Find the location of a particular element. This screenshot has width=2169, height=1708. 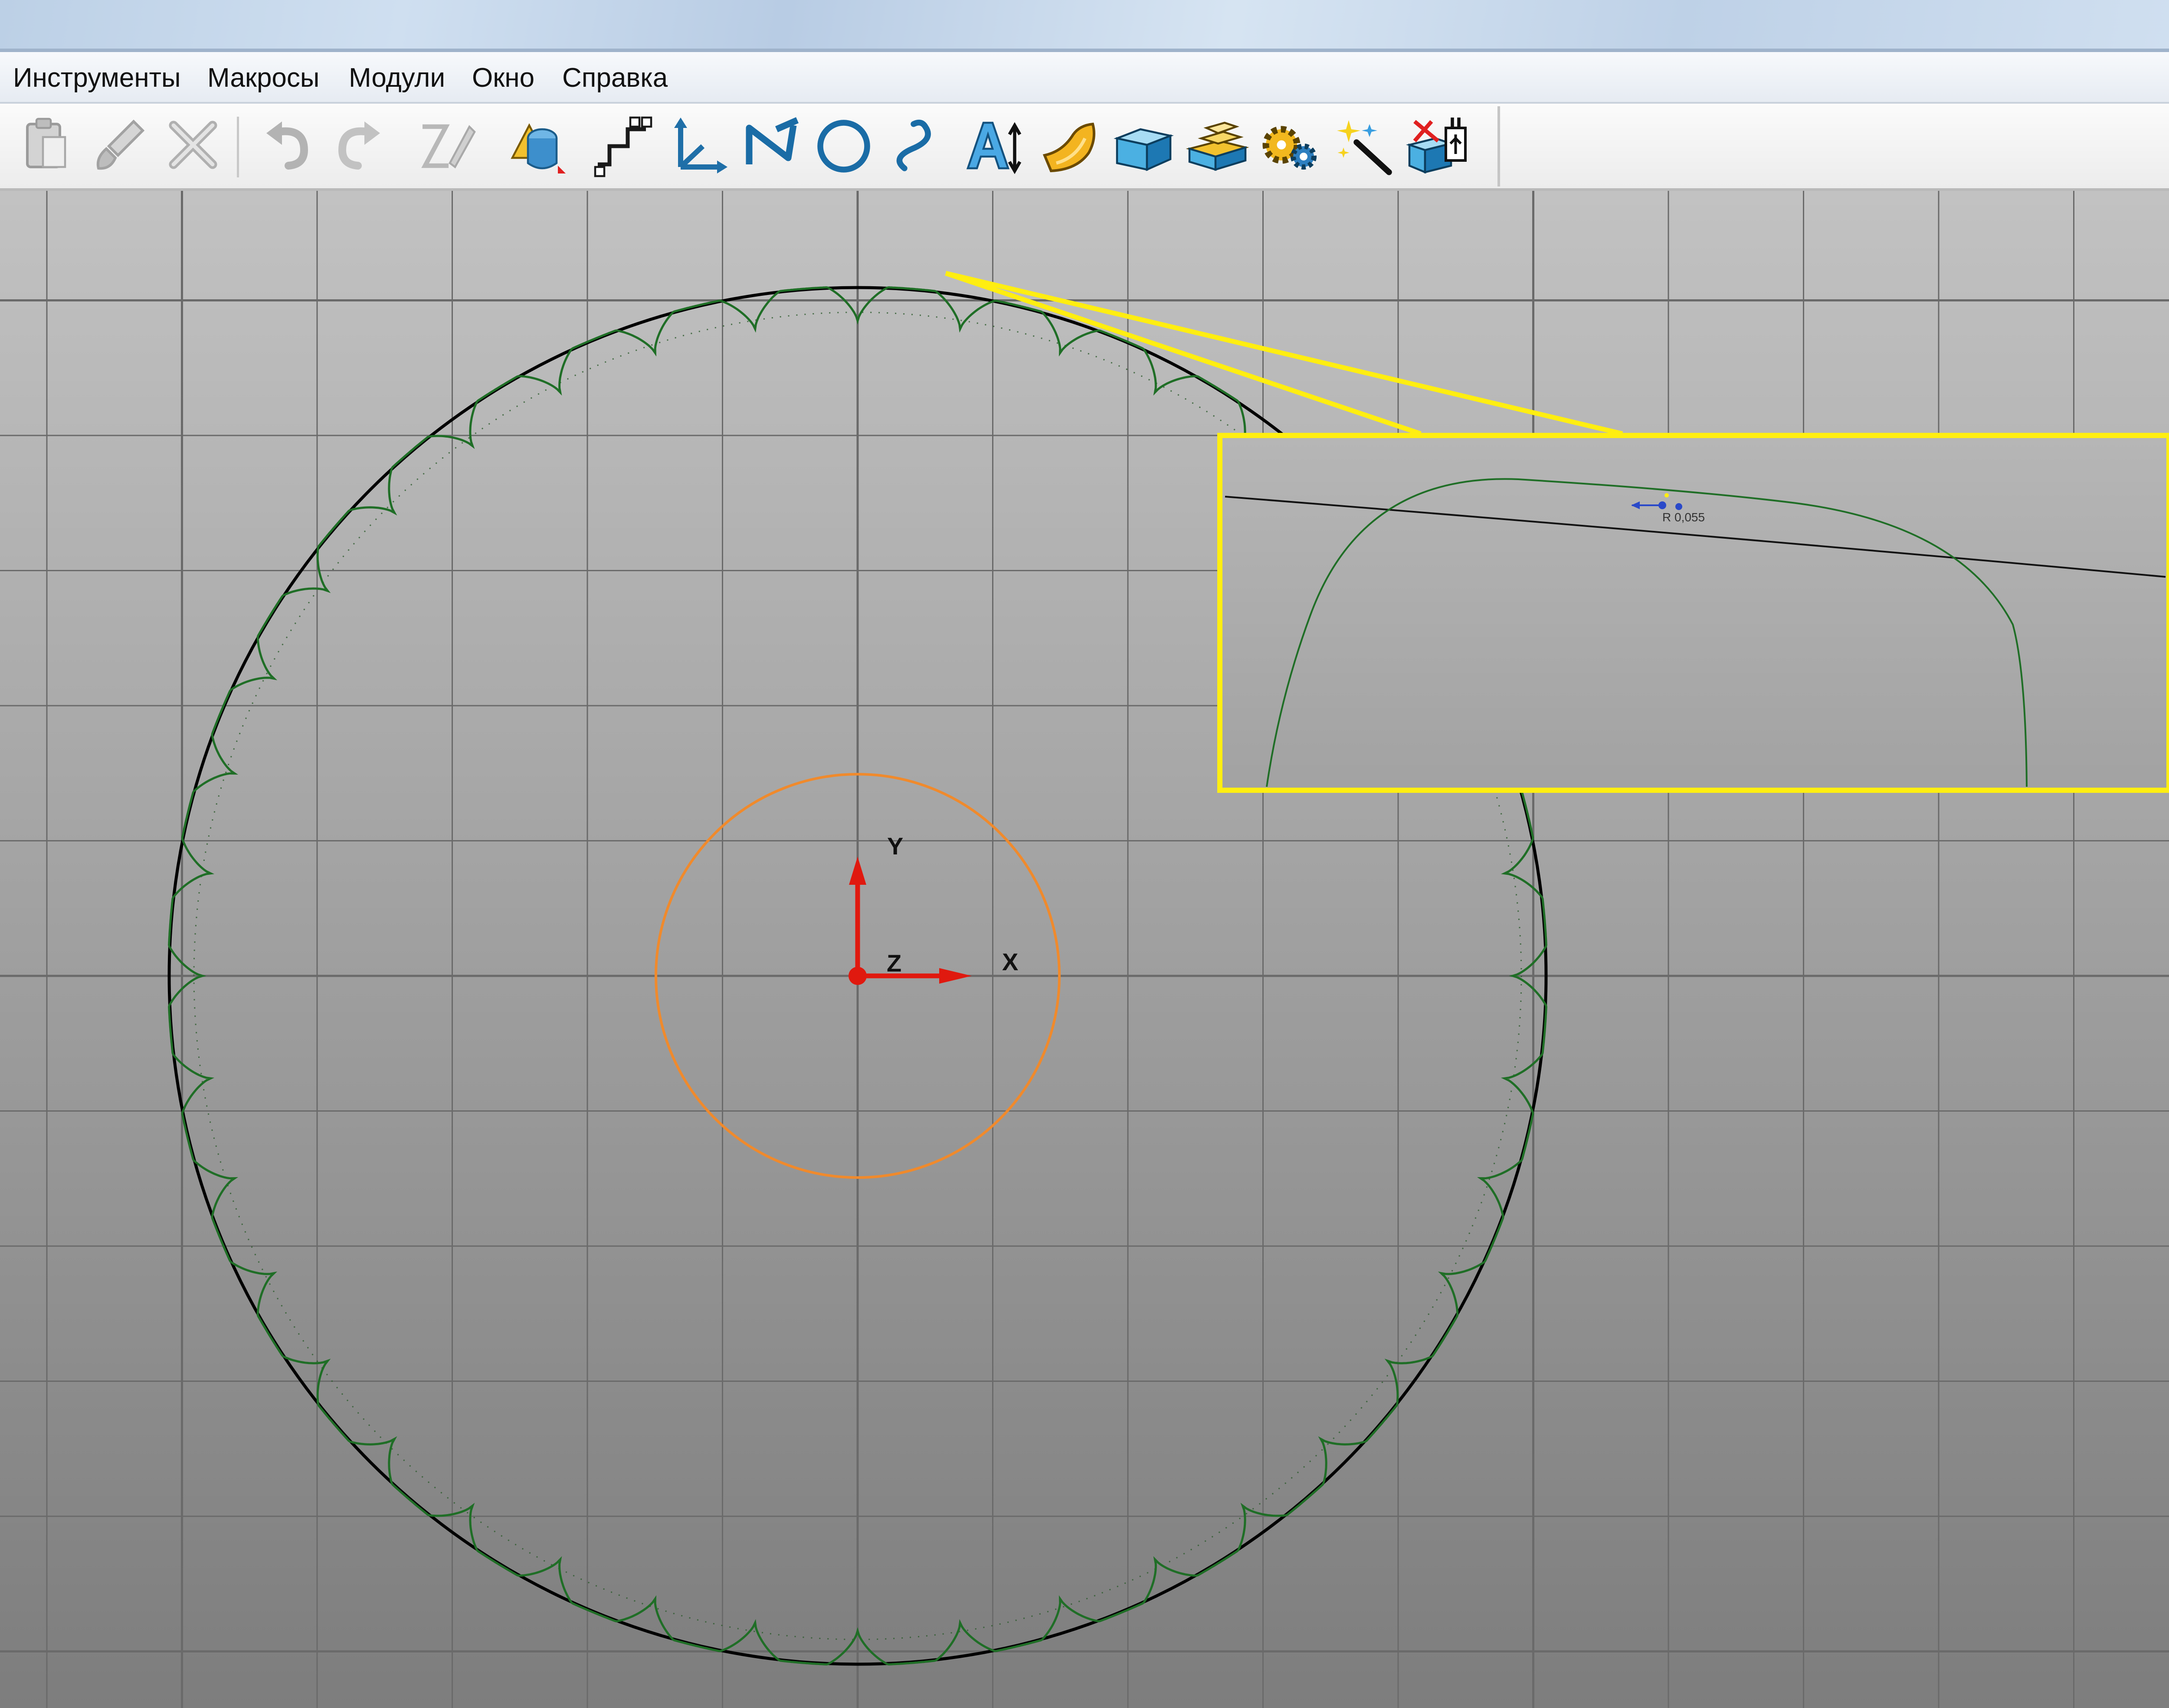

redo-icon is located at coordinates (359, 145).